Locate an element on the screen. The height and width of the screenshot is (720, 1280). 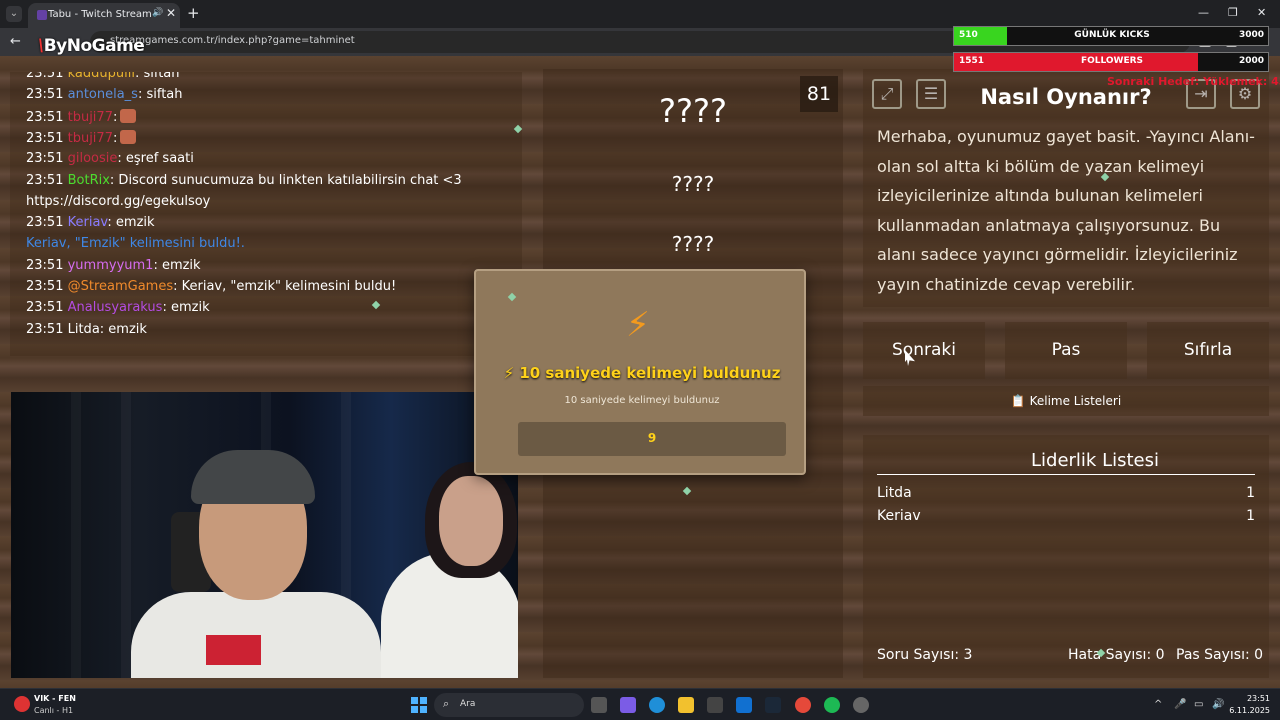
maximize-button: ❐ is located at coordinates (1233, 12).